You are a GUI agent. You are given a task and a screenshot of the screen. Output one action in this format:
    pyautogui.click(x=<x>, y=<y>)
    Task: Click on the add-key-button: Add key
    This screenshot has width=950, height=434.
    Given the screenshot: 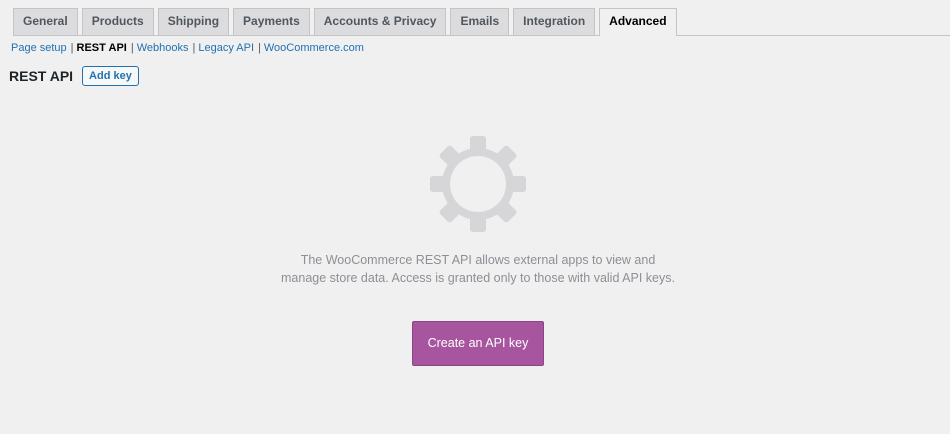 What is the action you would take?
    pyautogui.click(x=110, y=76)
    